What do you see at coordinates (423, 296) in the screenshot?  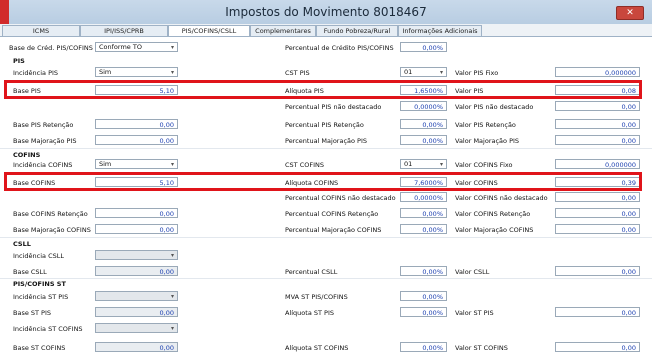 I see `st-mva-field: 0,00%` at bounding box center [423, 296].